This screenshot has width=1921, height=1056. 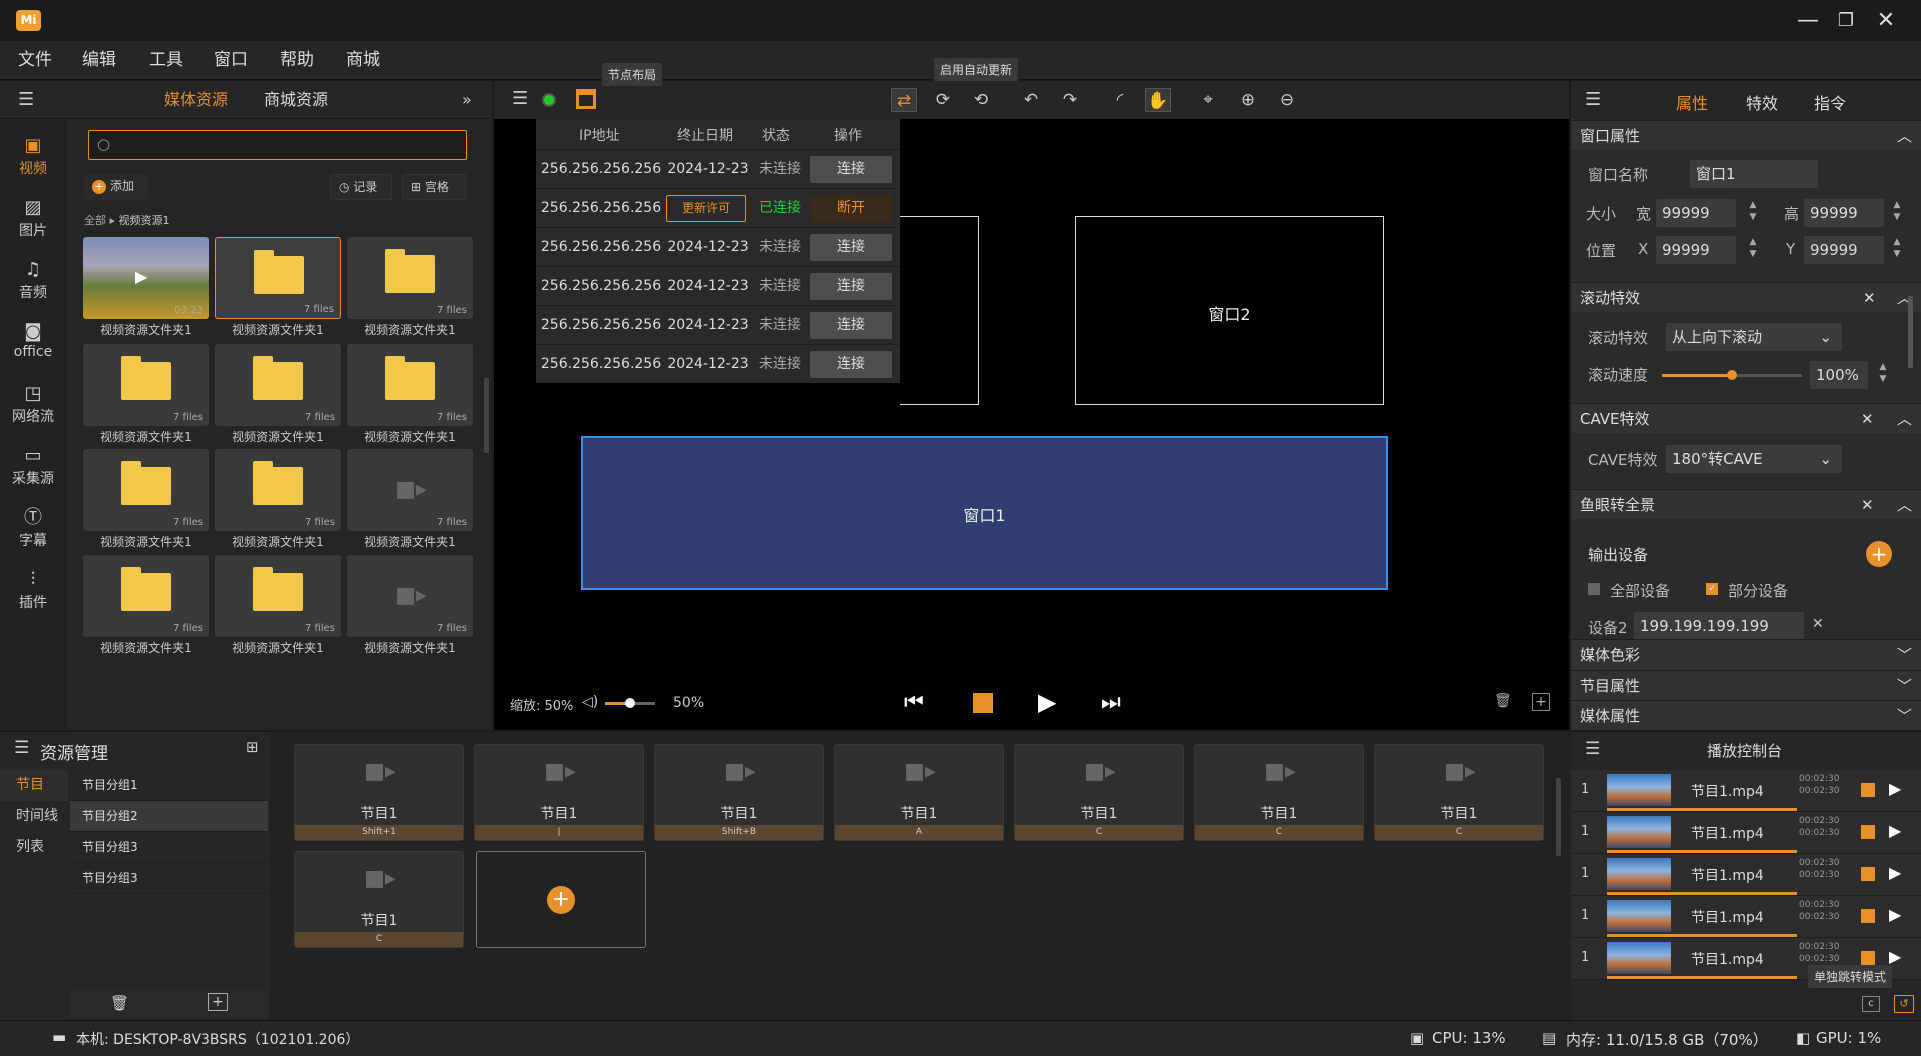 What do you see at coordinates (296, 100) in the screenshot?
I see `tab-store: 商城资源` at bounding box center [296, 100].